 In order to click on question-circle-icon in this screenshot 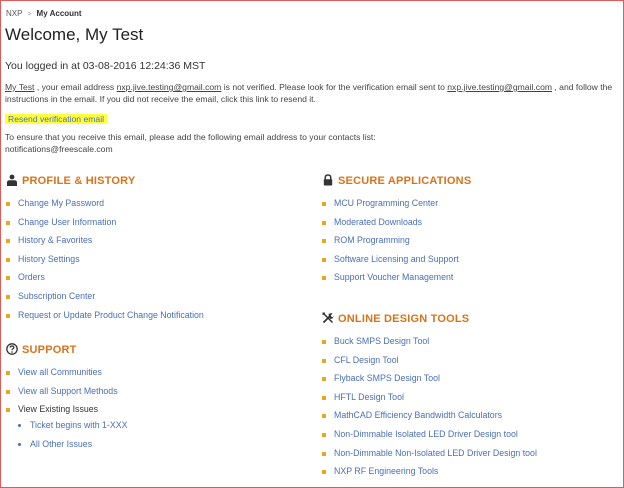, I will do `click(12, 349)`.